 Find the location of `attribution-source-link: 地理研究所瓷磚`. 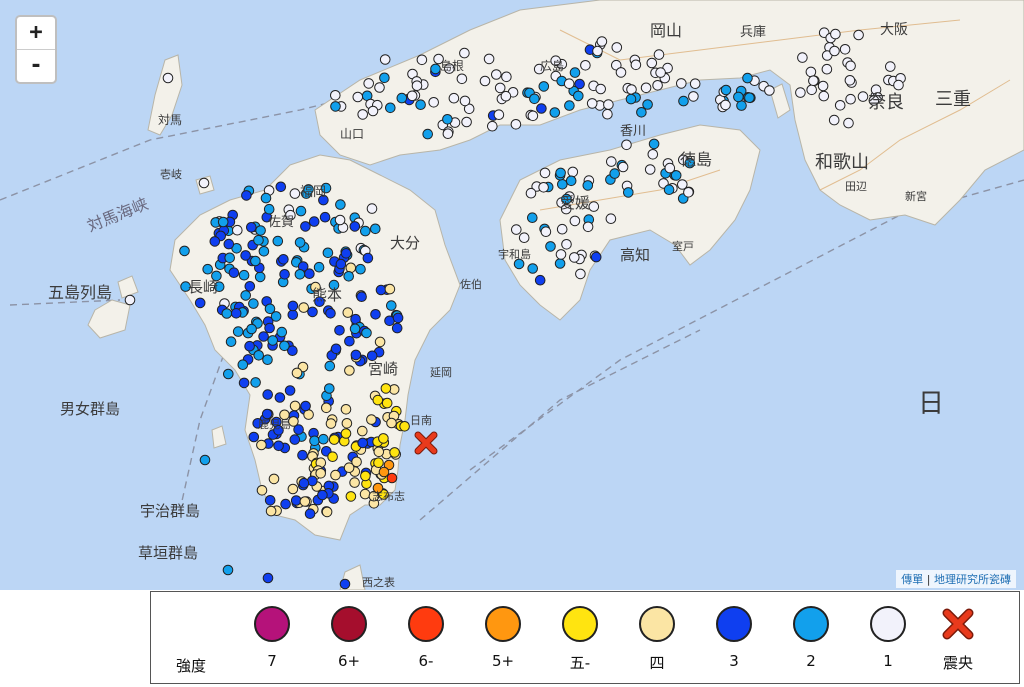

attribution-source-link: 地理研究所瓷磚 is located at coordinates (972, 579).